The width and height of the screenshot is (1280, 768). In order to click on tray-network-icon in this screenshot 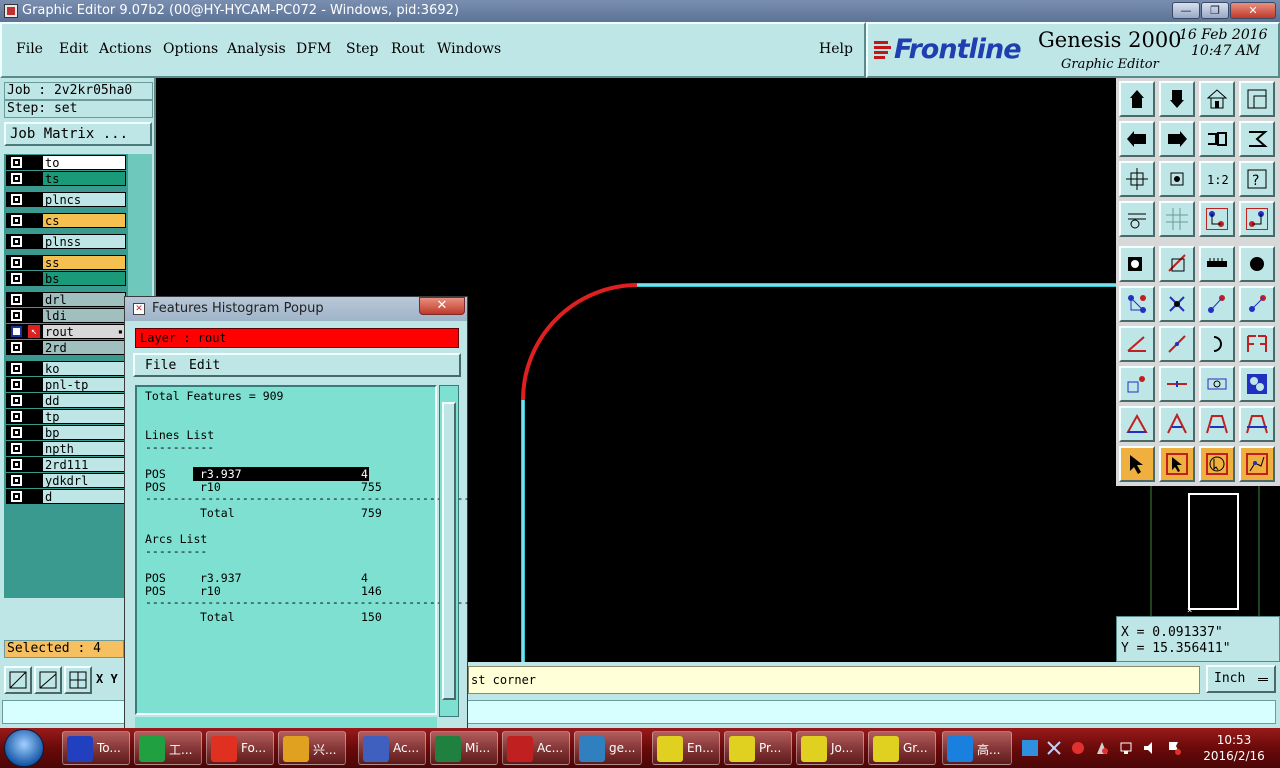, I will do `click(1126, 748)`.